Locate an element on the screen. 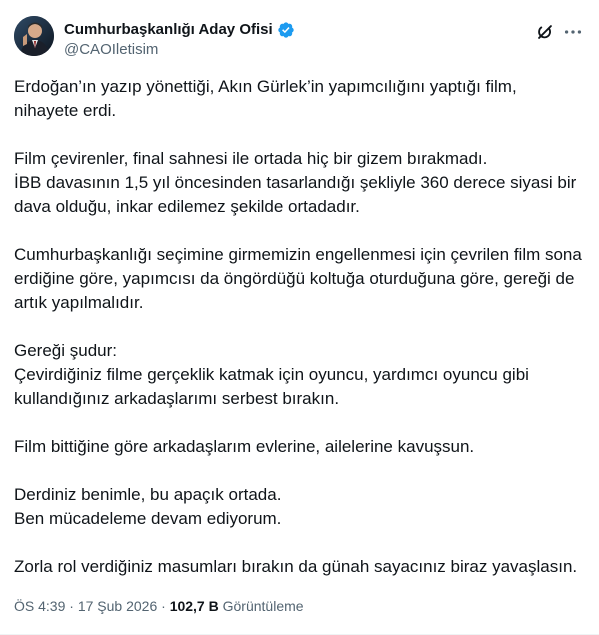 This screenshot has height=635, width=599. avatar is located at coordinates (34, 36).